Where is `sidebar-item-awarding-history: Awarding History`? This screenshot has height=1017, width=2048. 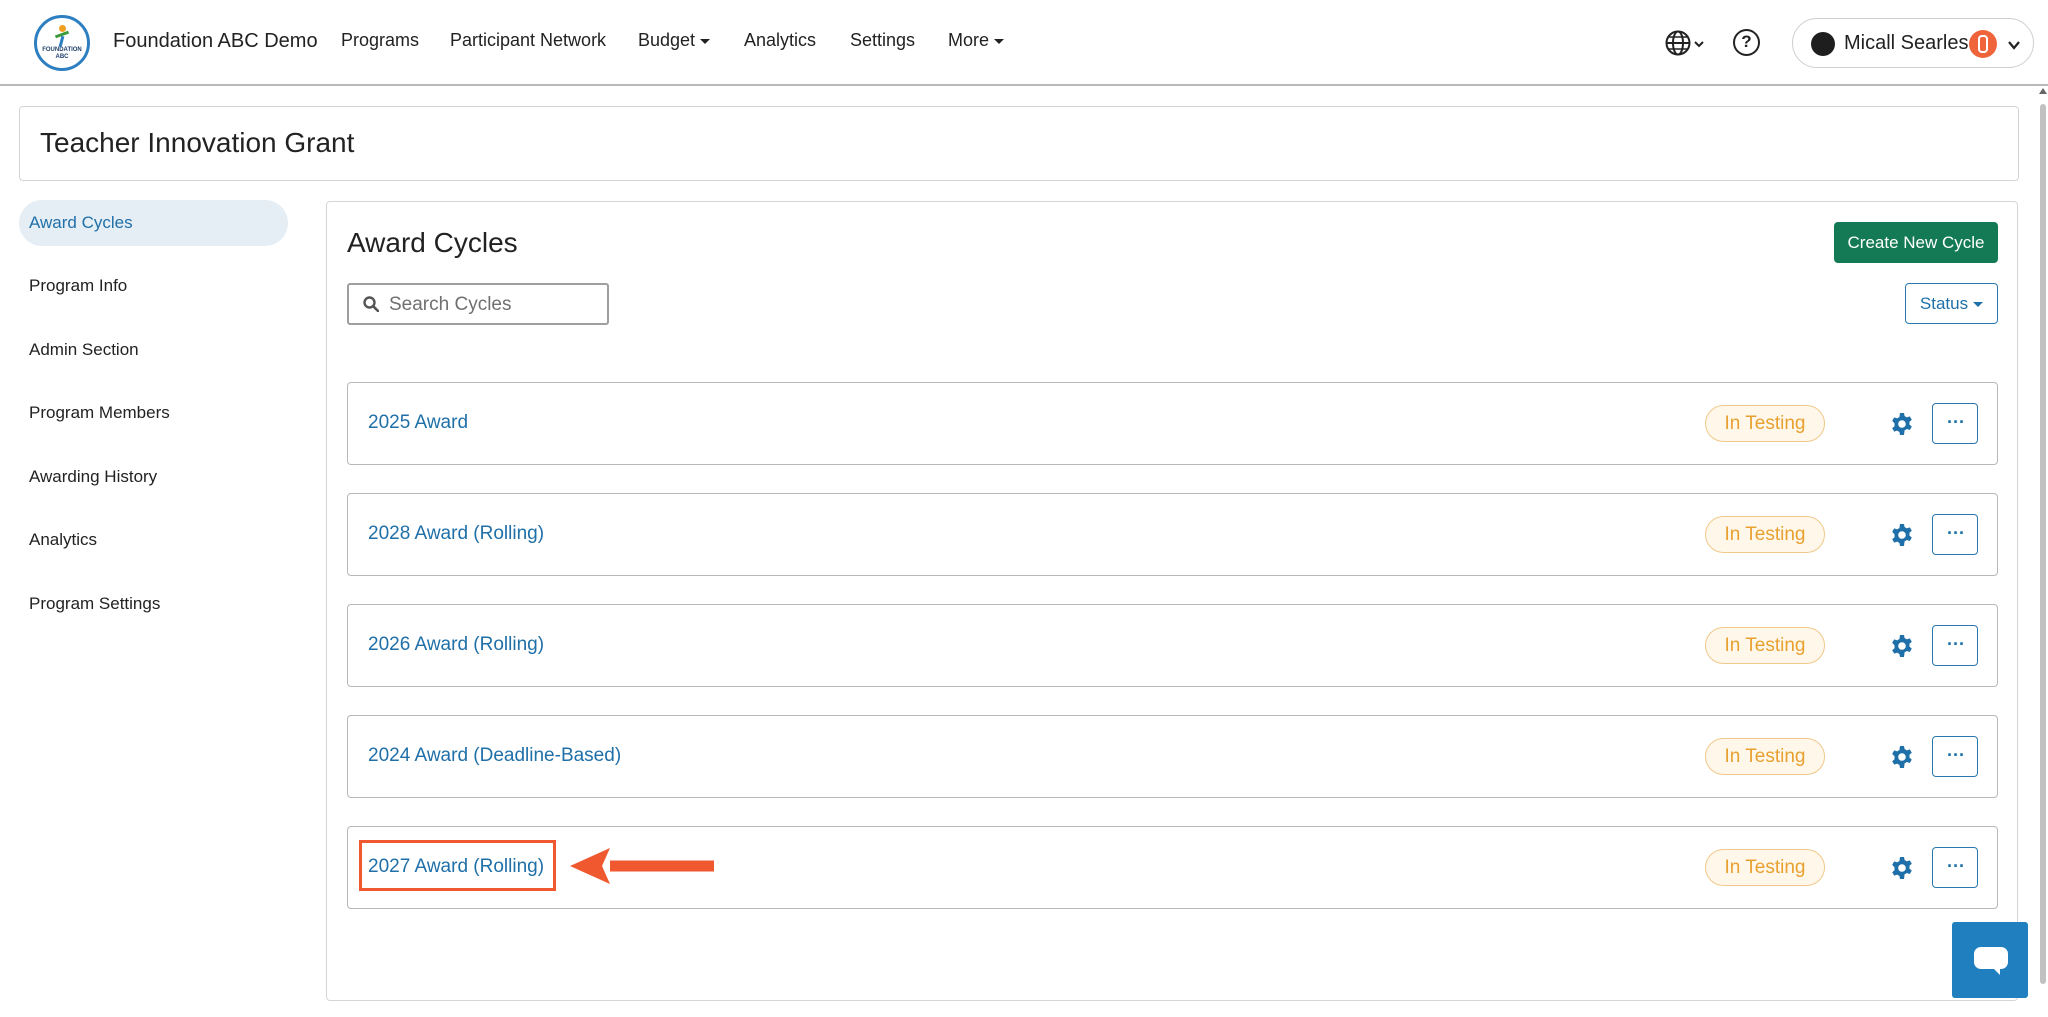
sidebar-item-awarding-history: Awarding History is located at coordinates (153, 477).